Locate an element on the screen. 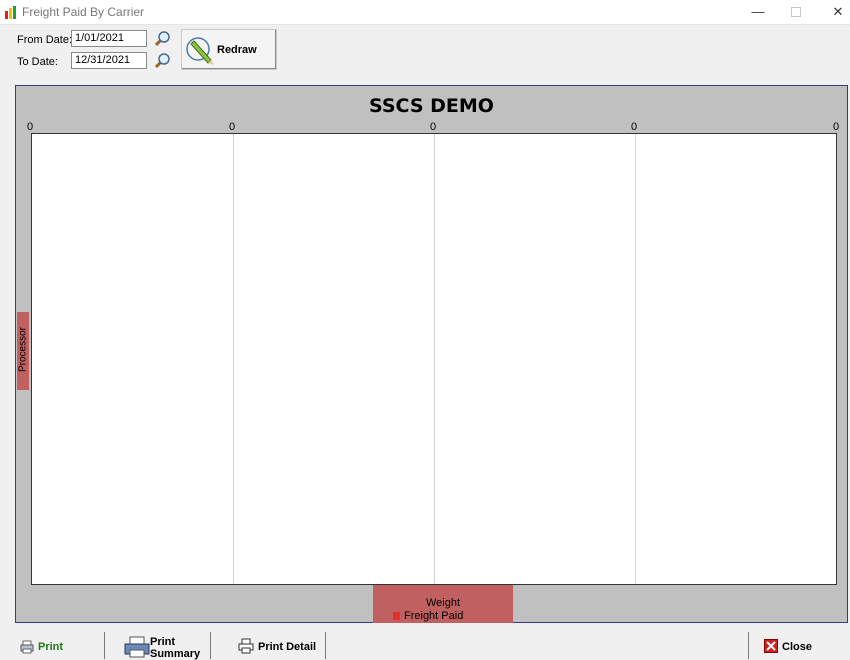 The height and width of the screenshot is (660, 850). close-label: Close is located at coordinates (797, 647).